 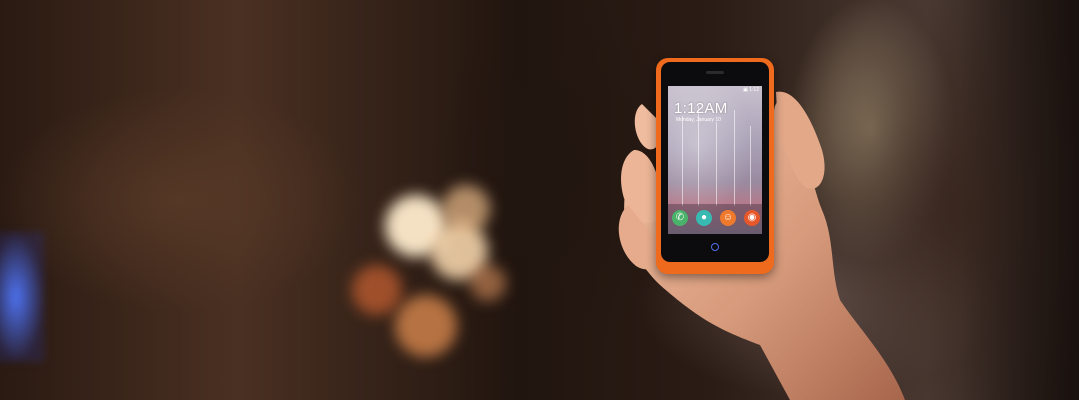 I want to click on phone-face: ▣ 1:12 1:12AM Monday, January 10 ✆ ● ☺ ◉, so click(x=715, y=162).